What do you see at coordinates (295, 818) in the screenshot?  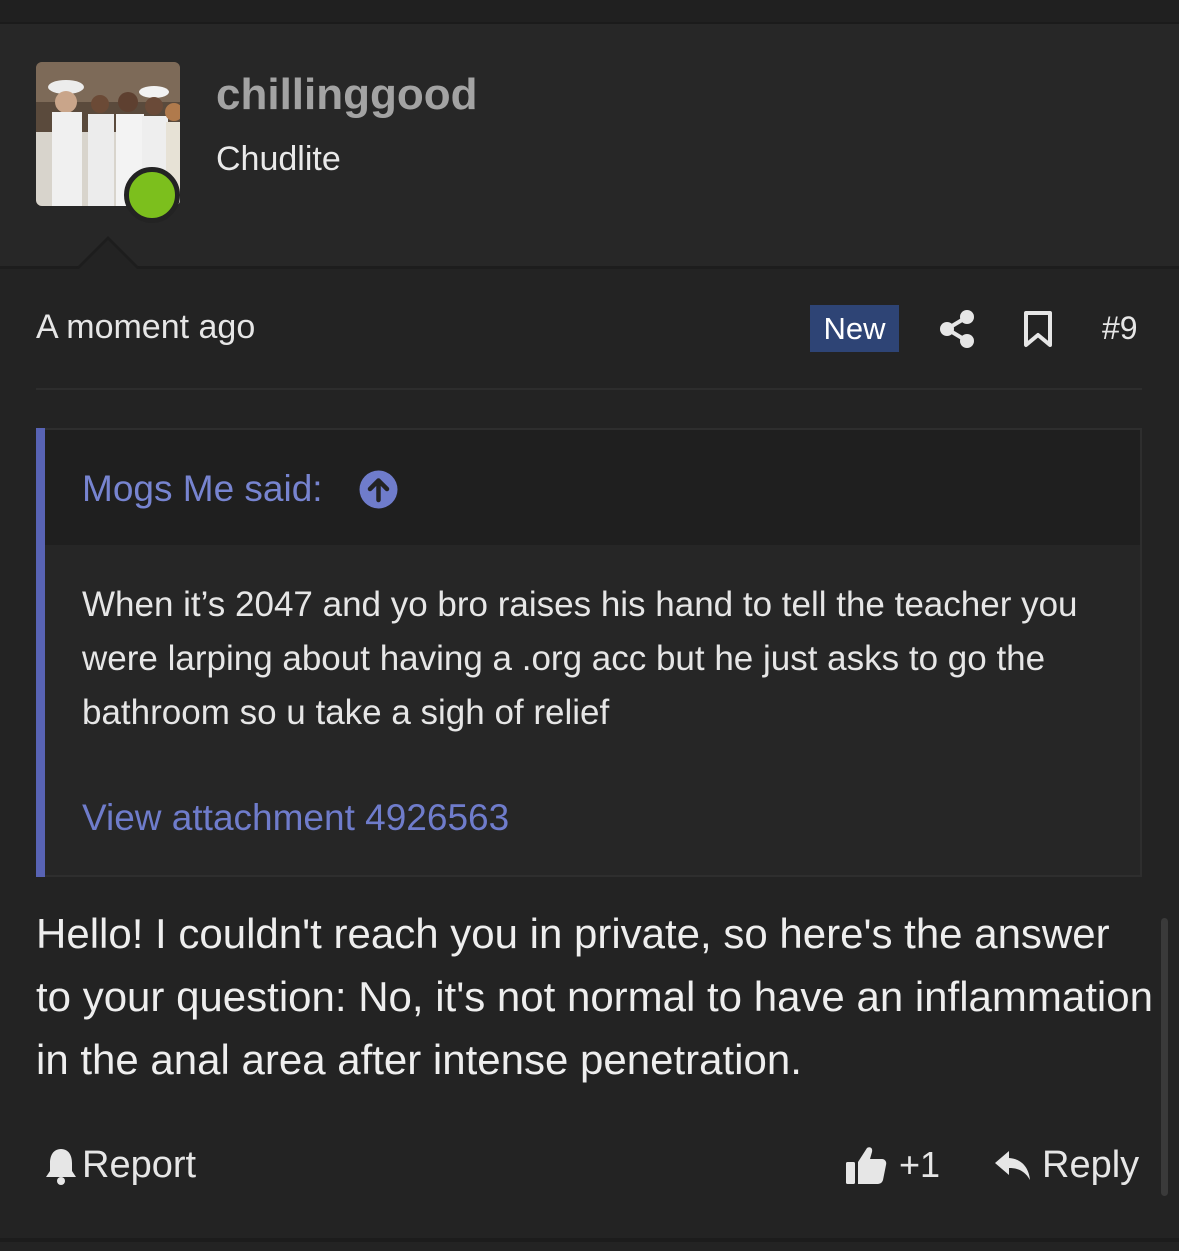 I see `view-attachment-link: View attachment 4926563` at bounding box center [295, 818].